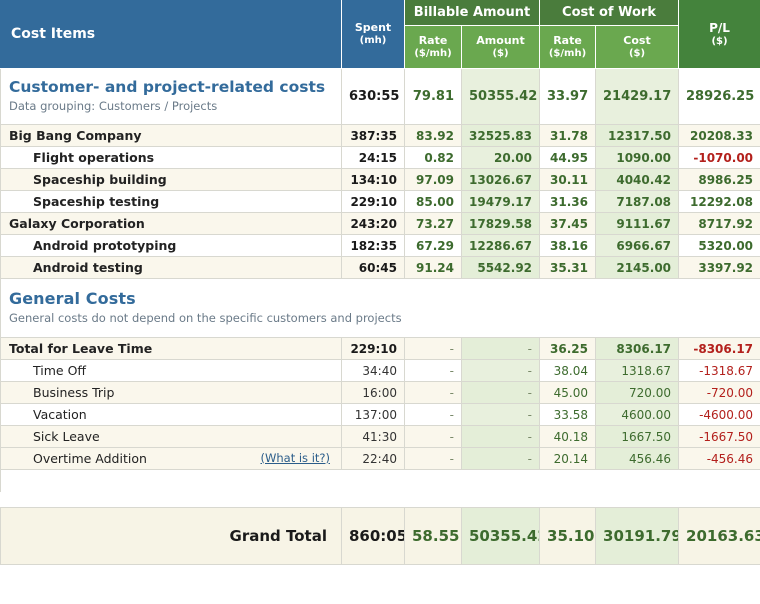 The image size is (760, 604). What do you see at coordinates (90, 458) in the screenshot?
I see `row-label: Overtime Addition` at bounding box center [90, 458].